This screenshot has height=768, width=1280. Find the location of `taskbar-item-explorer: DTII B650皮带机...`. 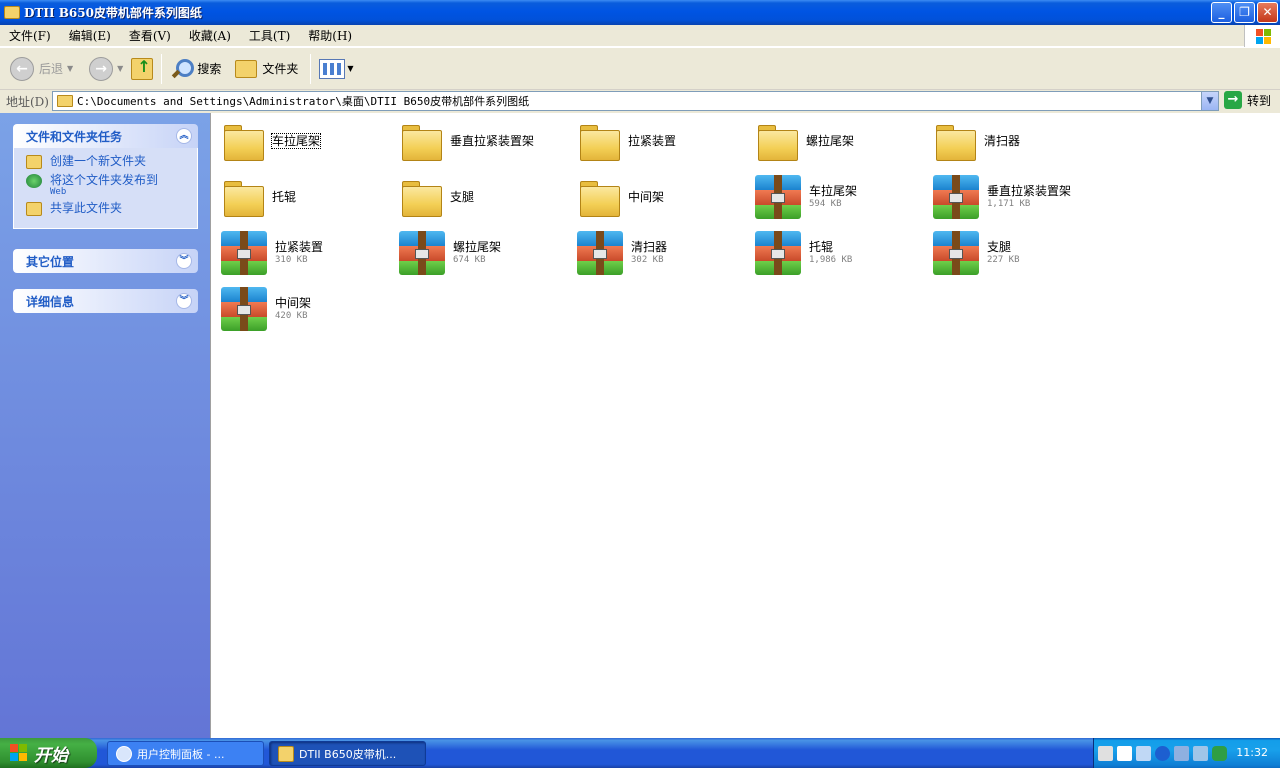

taskbar-item-explorer: DTII B650皮带机... is located at coordinates (347, 753).